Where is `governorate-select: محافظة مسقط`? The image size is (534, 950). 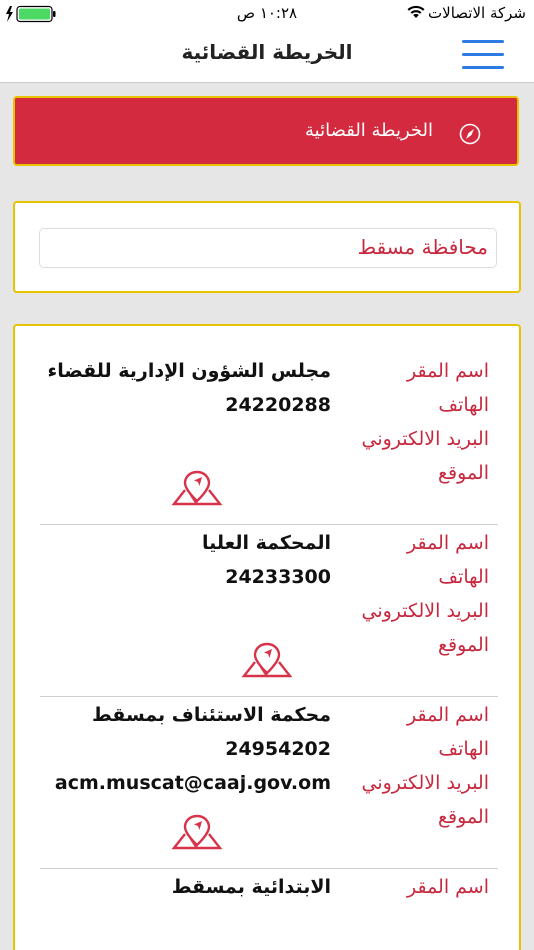
governorate-select: محافظة مسقط is located at coordinates (268, 248).